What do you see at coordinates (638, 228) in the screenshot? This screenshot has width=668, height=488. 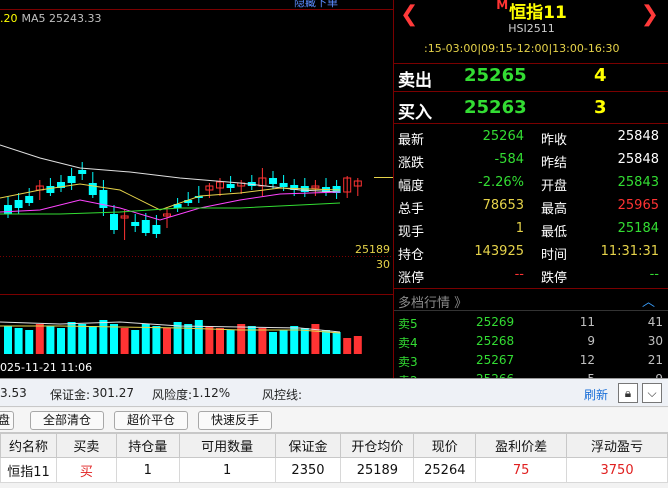 I see `stat-value: 25184` at bounding box center [638, 228].